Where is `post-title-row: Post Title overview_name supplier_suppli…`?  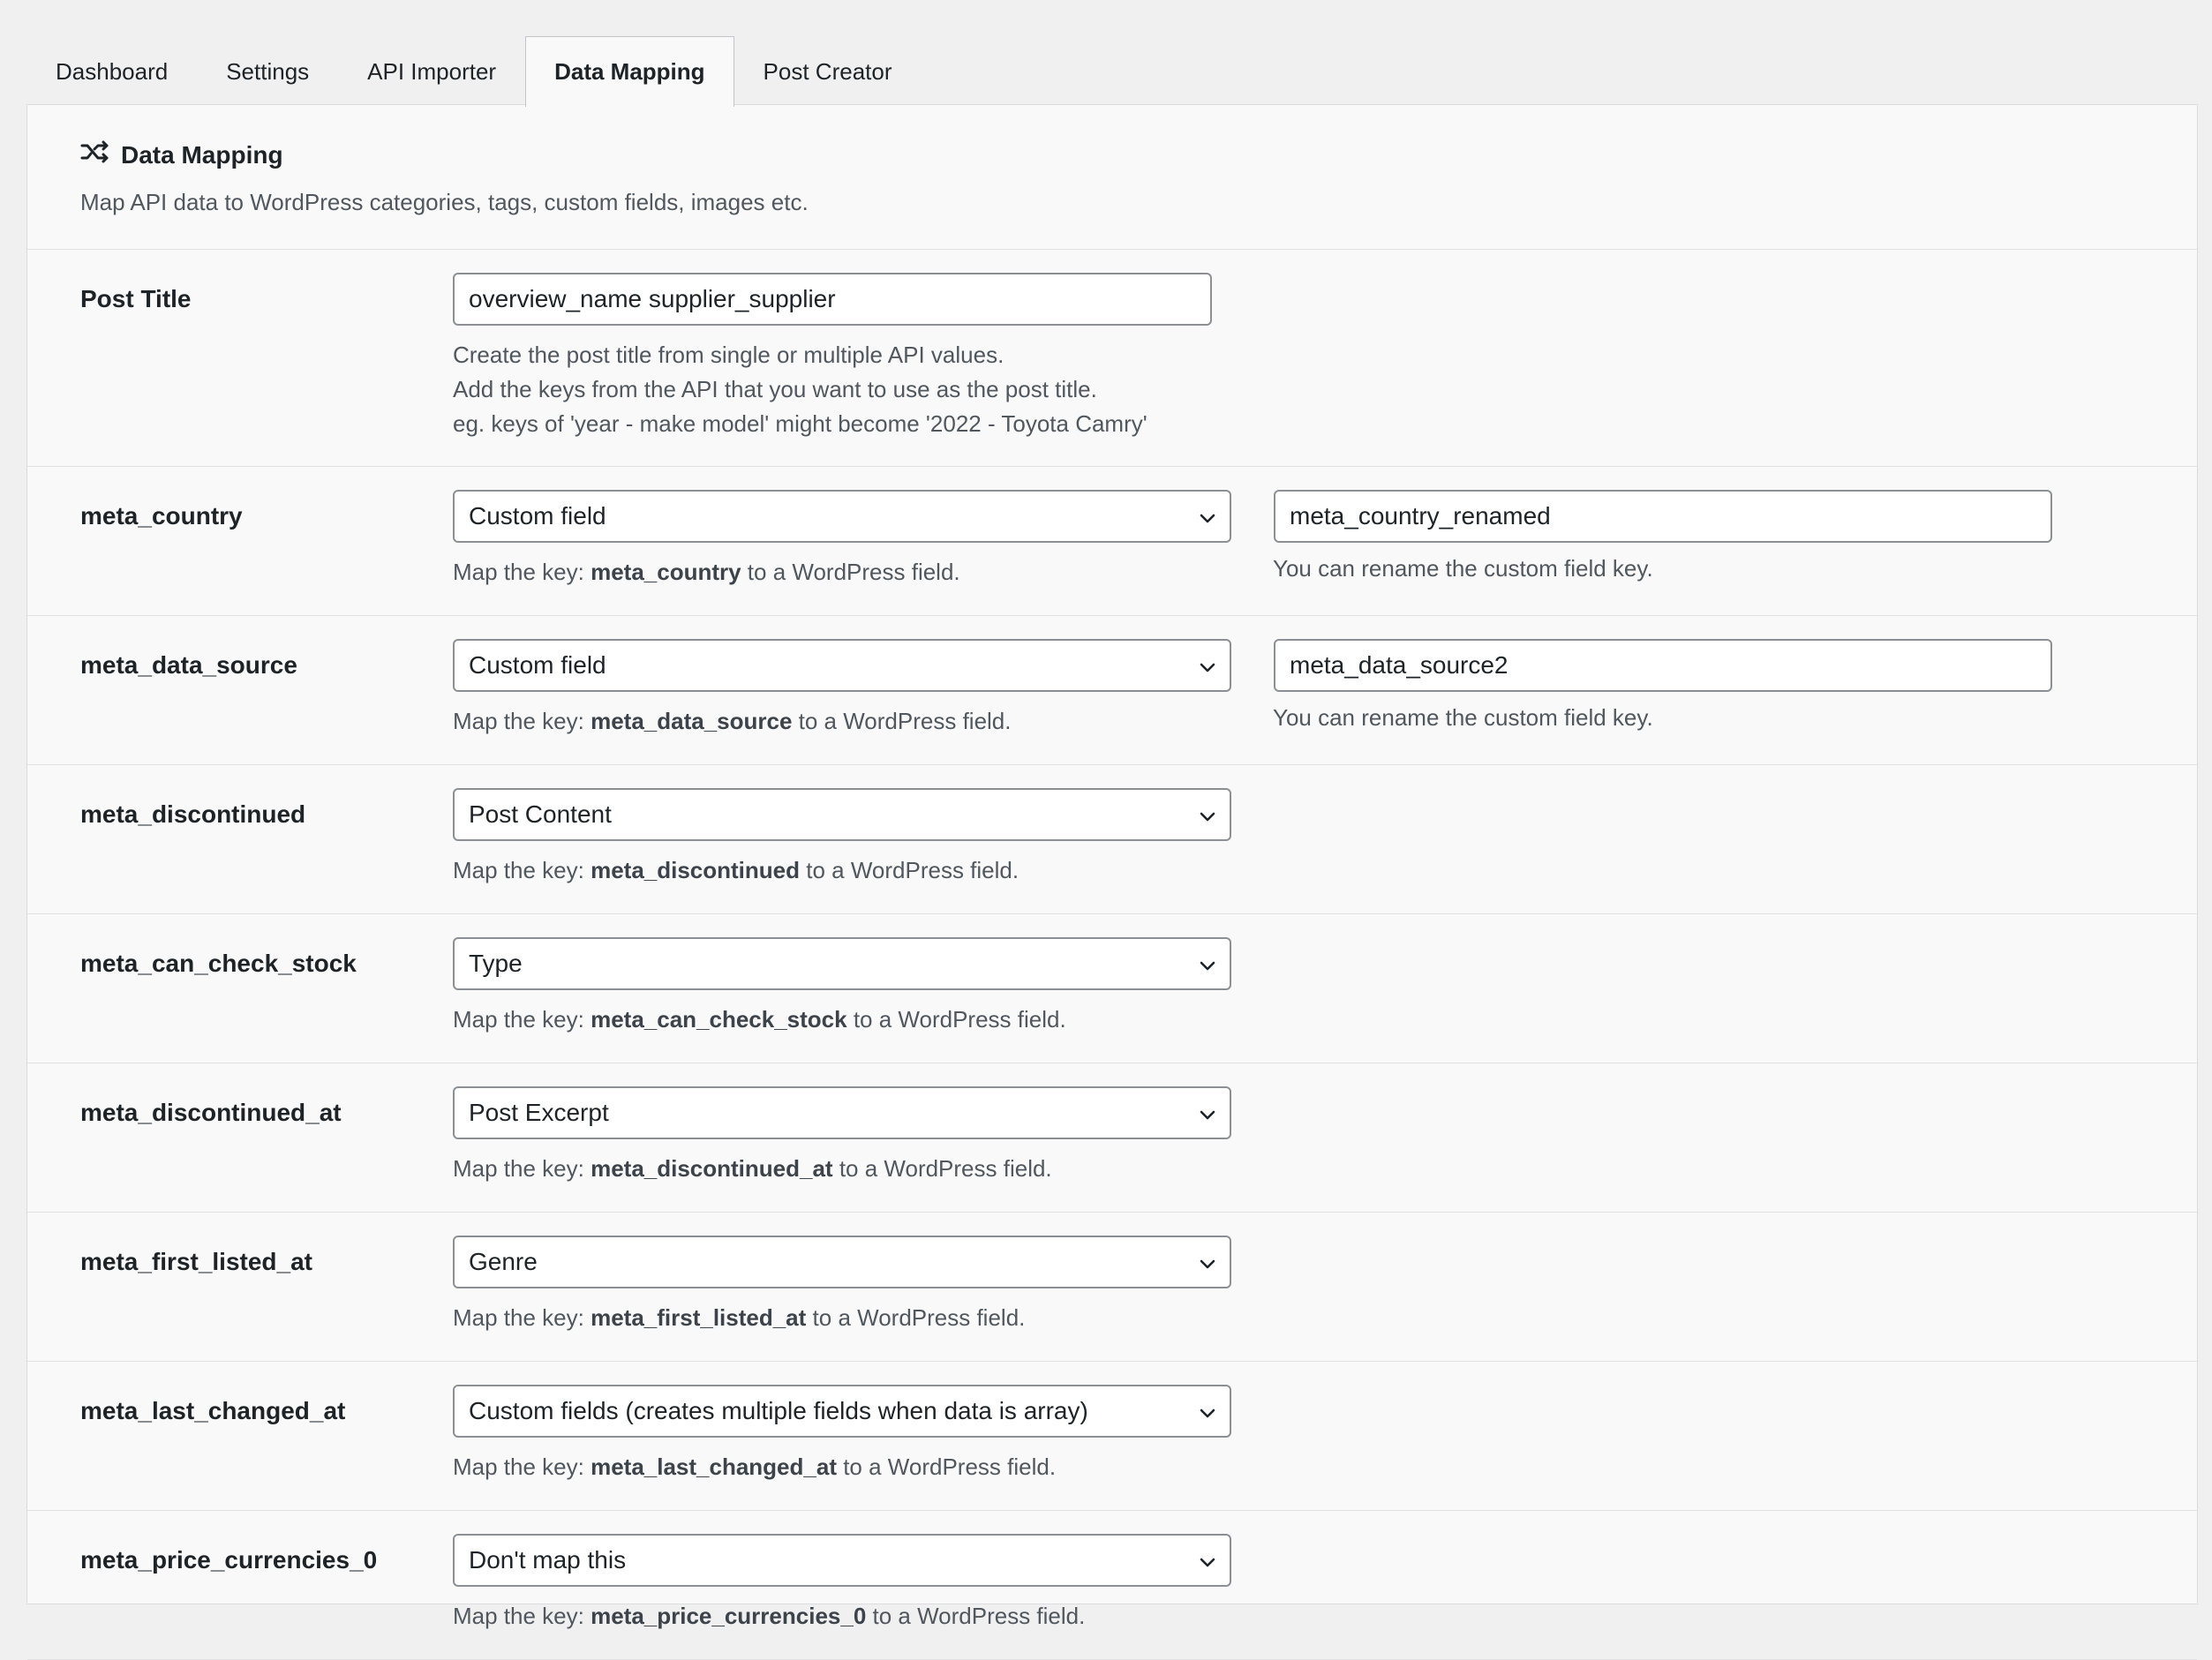 post-title-row: Post Title overview_name supplier_suppli… is located at coordinates (1112, 358).